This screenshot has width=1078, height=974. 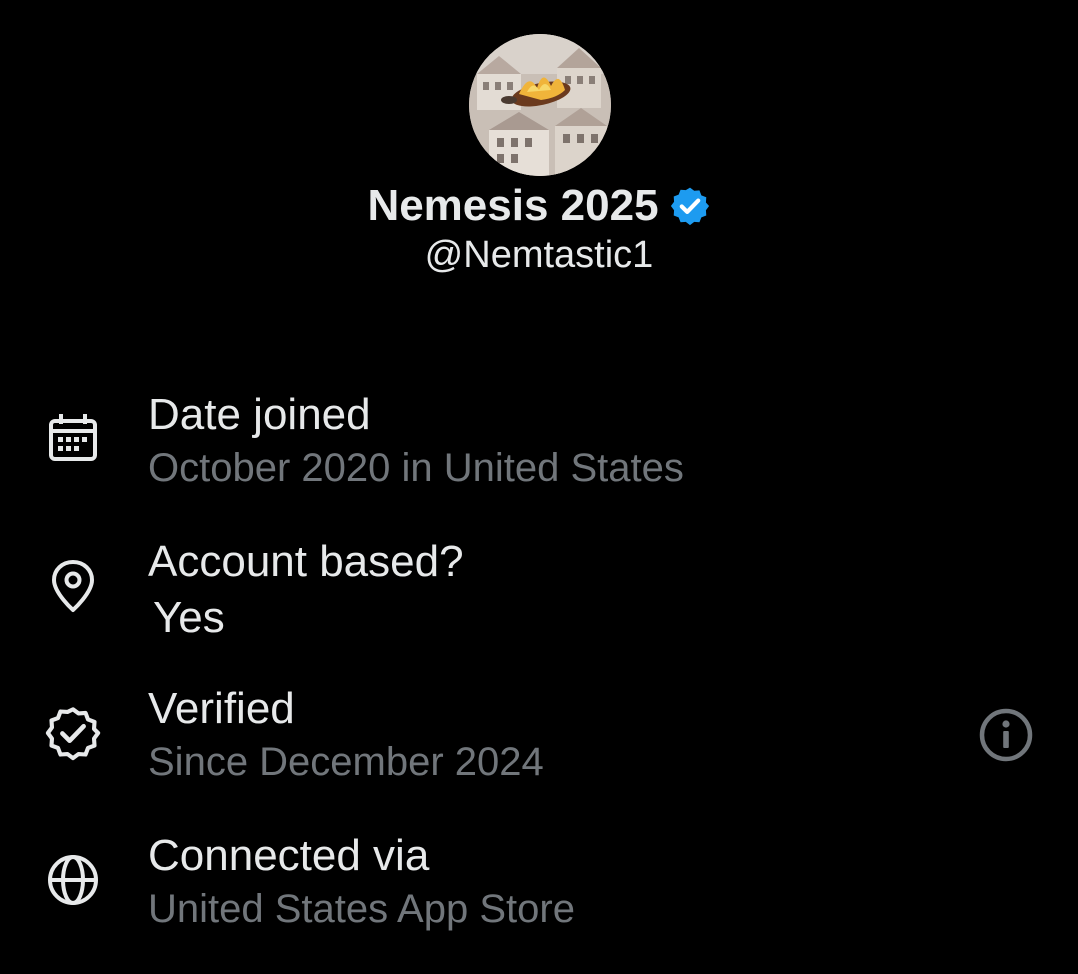 I want to click on verified-label: Verified, so click(x=221, y=708).